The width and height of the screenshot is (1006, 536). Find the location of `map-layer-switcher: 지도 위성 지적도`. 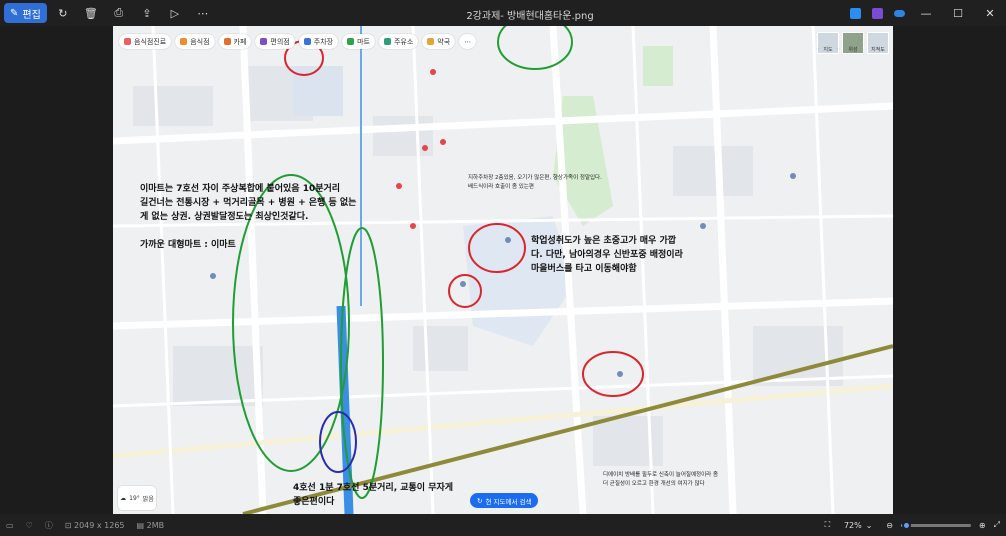

map-layer-switcher: 지도 위성 지적도 is located at coordinates (853, 43).